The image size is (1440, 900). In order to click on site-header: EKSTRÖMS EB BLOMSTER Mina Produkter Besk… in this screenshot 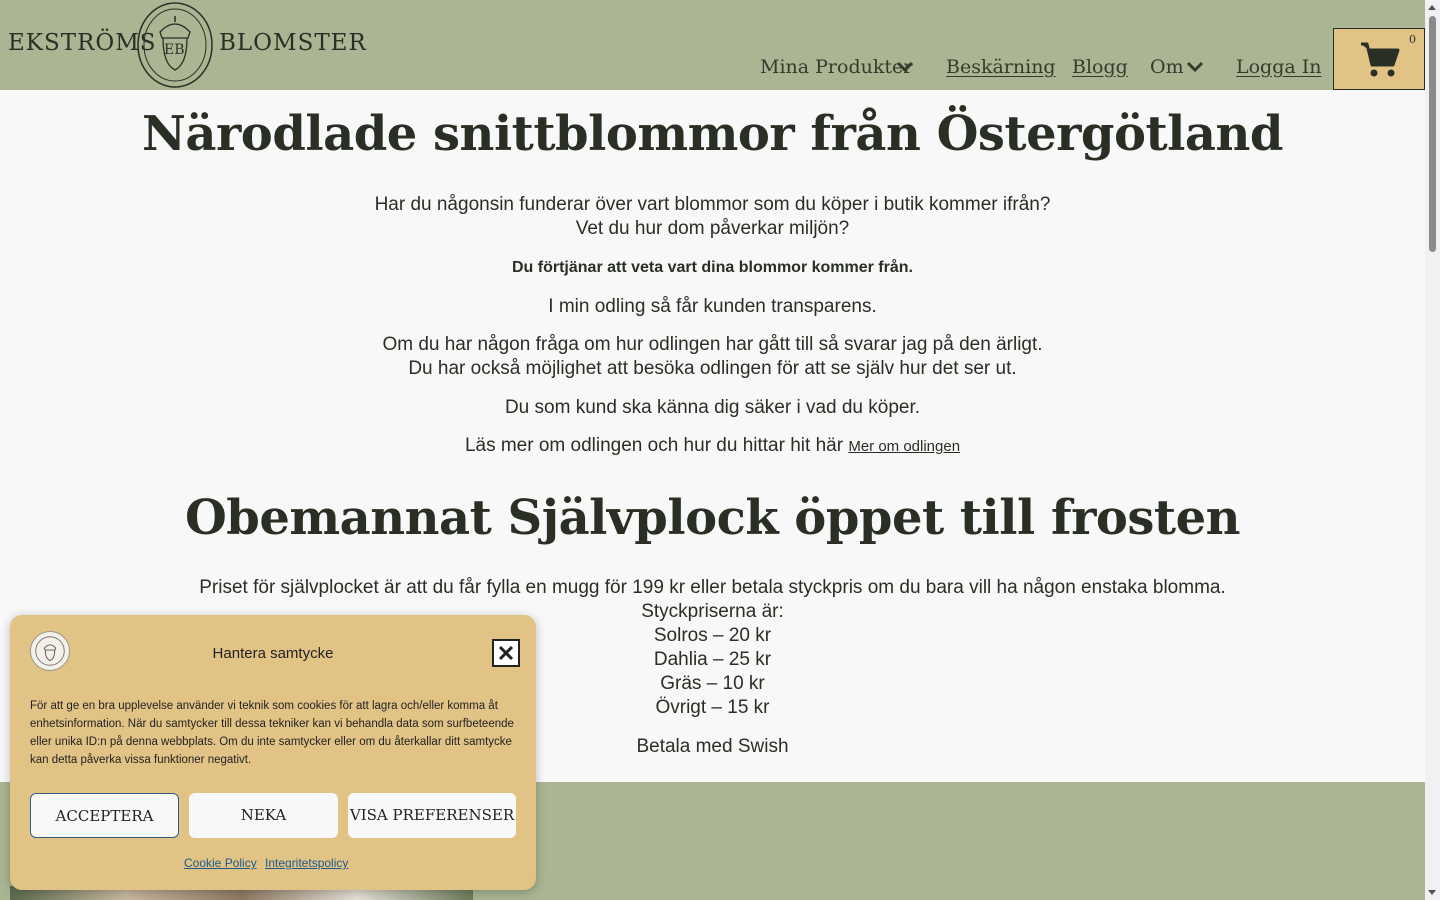, I will do `click(712, 45)`.